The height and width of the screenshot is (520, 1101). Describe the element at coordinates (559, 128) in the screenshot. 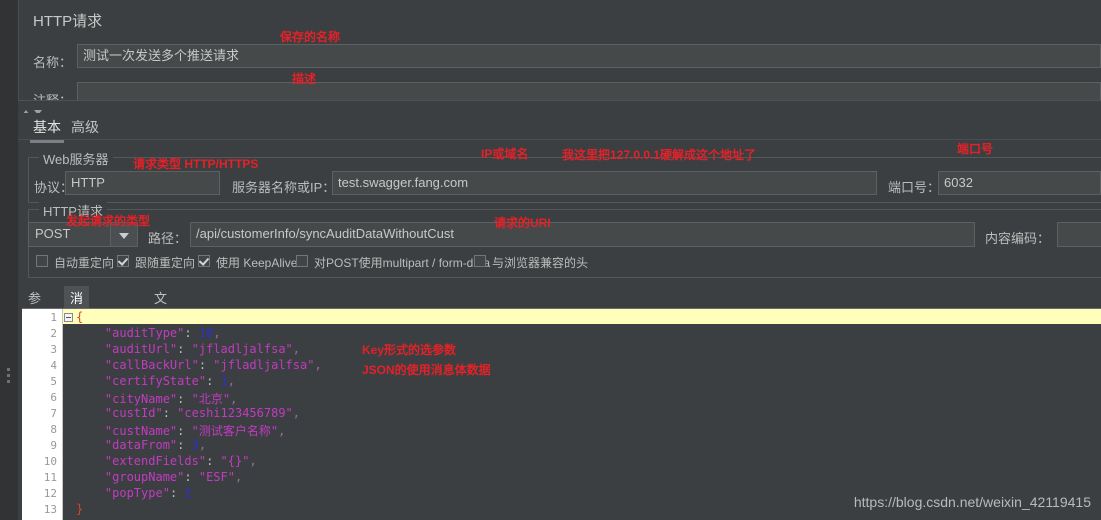

I see `main-tabs: 基本 高级` at that location.